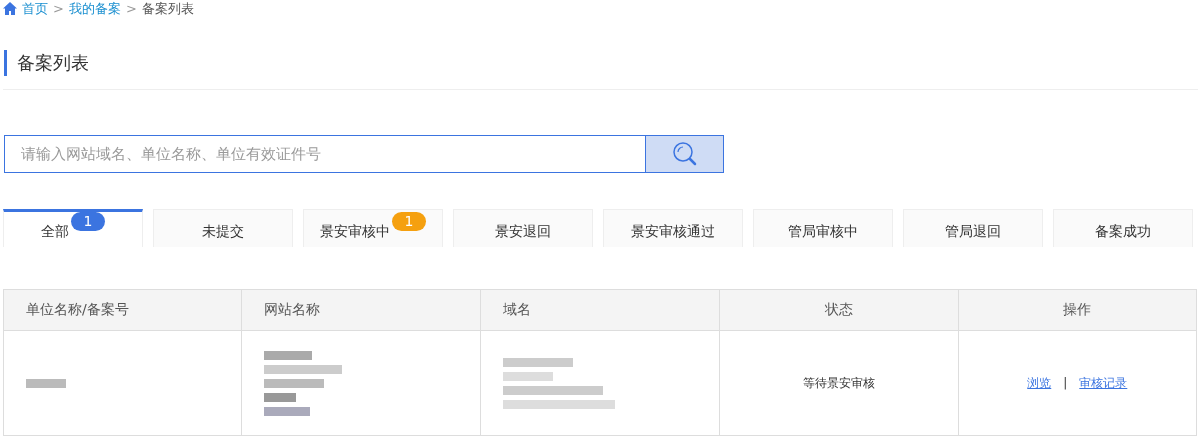  Describe the element at coordinates (361, 310) in the screenshot. I see `column-header: 网站名称` at that location.